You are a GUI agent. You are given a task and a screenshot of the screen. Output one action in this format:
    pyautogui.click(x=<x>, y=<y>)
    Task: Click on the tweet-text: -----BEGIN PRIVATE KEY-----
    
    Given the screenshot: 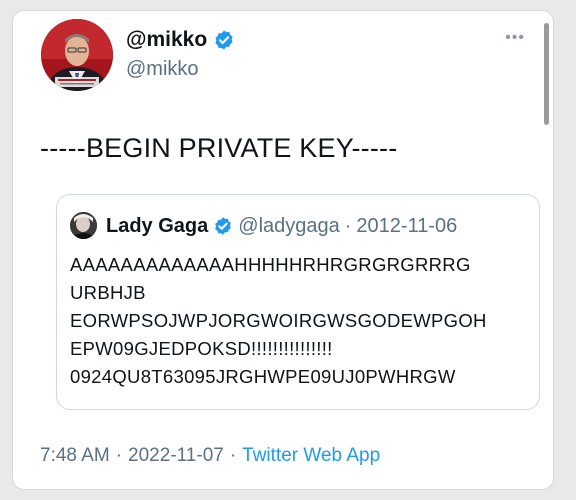 What is the action you would take?
    pyautogui.click(x=219, y=148)
    